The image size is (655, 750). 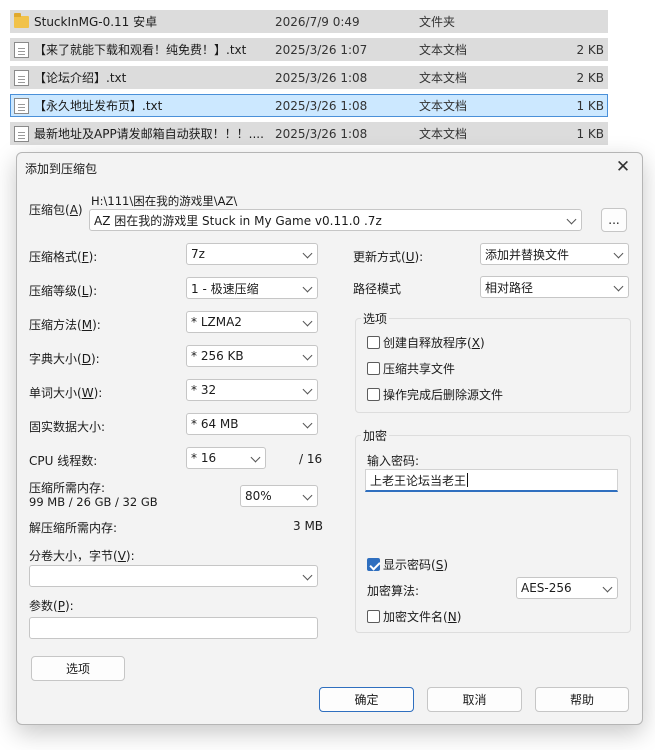 What do you see at coordinates (51, 606) in the screenshot?
I see `params-label: 参数(P):` at bounding box center [51, 606].